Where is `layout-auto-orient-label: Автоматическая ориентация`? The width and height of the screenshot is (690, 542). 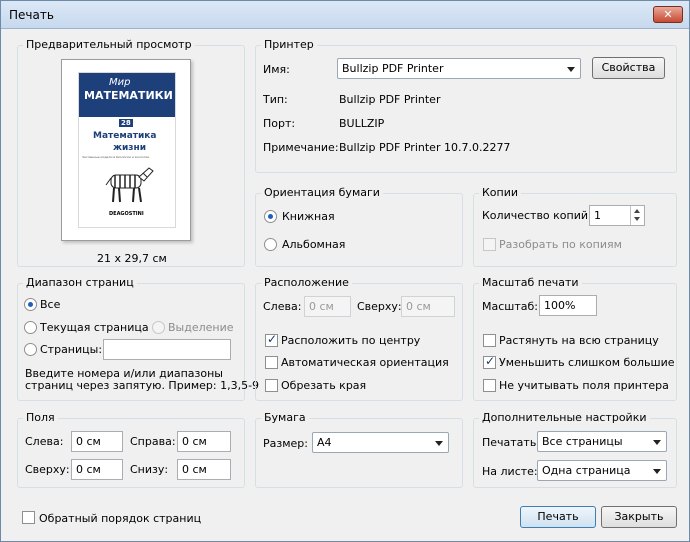
layout-auto-orient-label: Автоматическая ориентация is located at coordinates (365, 362).